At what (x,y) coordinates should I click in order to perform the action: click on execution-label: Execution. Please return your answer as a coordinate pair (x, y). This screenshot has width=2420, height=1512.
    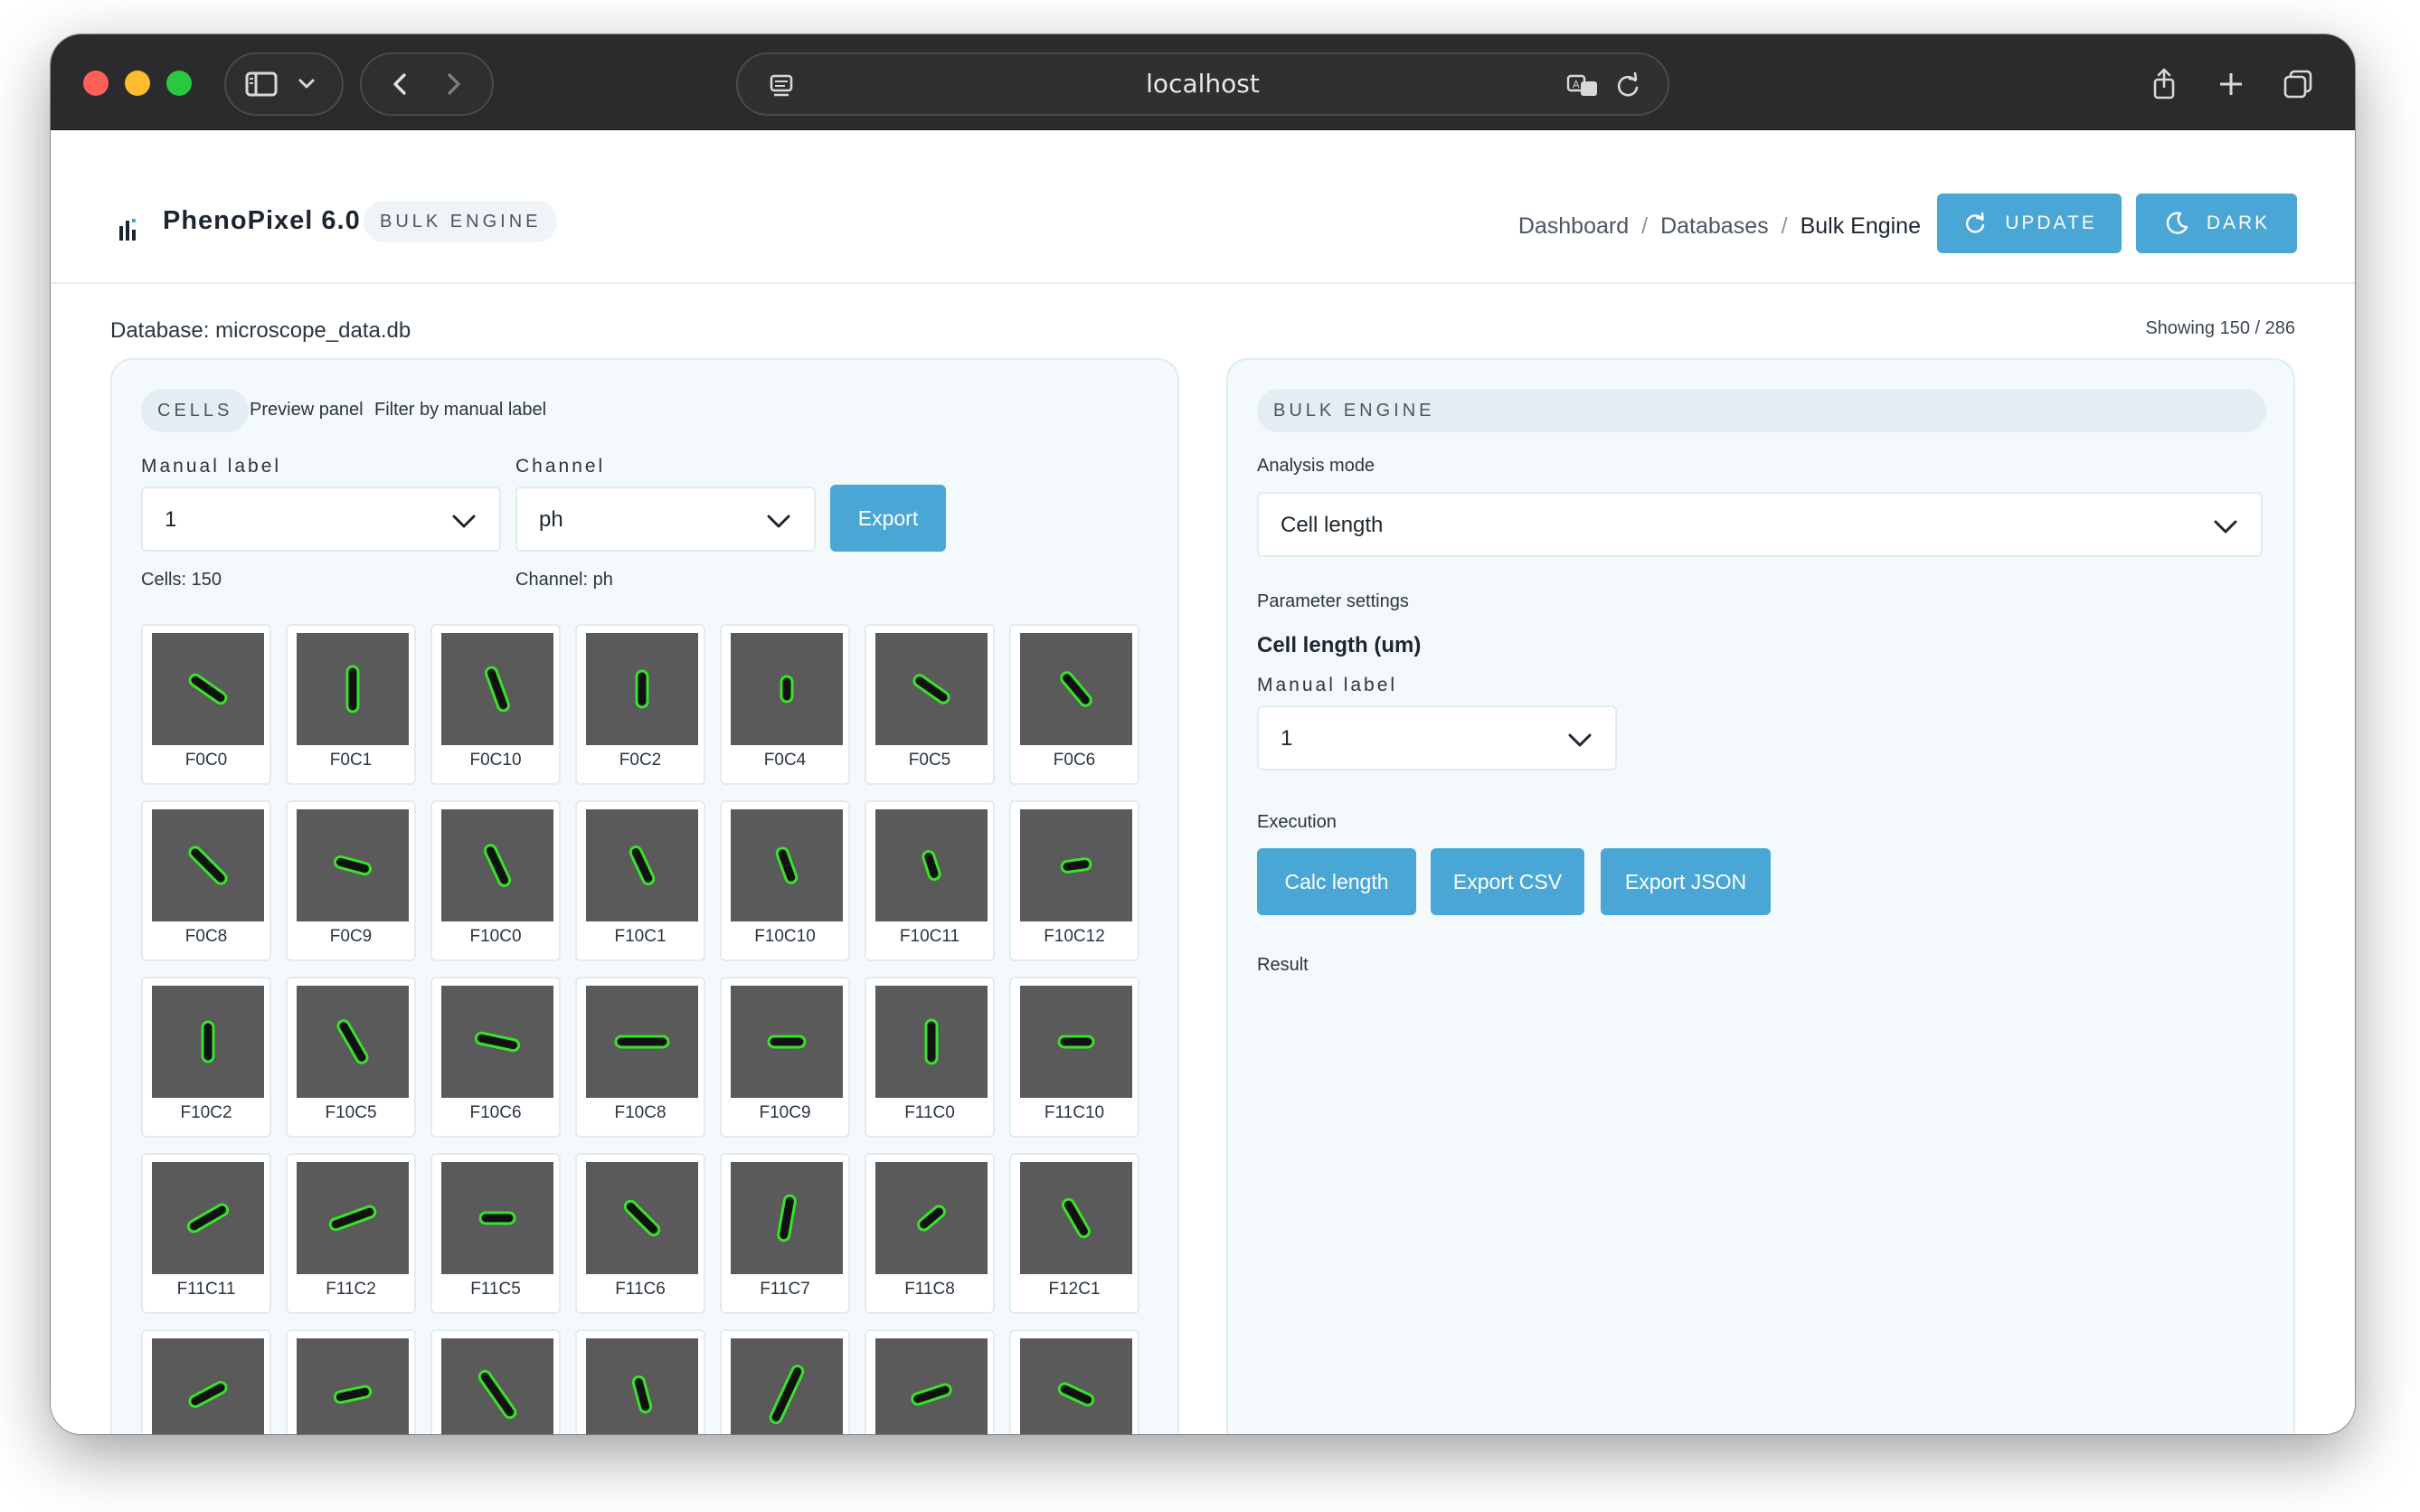
    Looking at the image, I should click on (1297, 822).